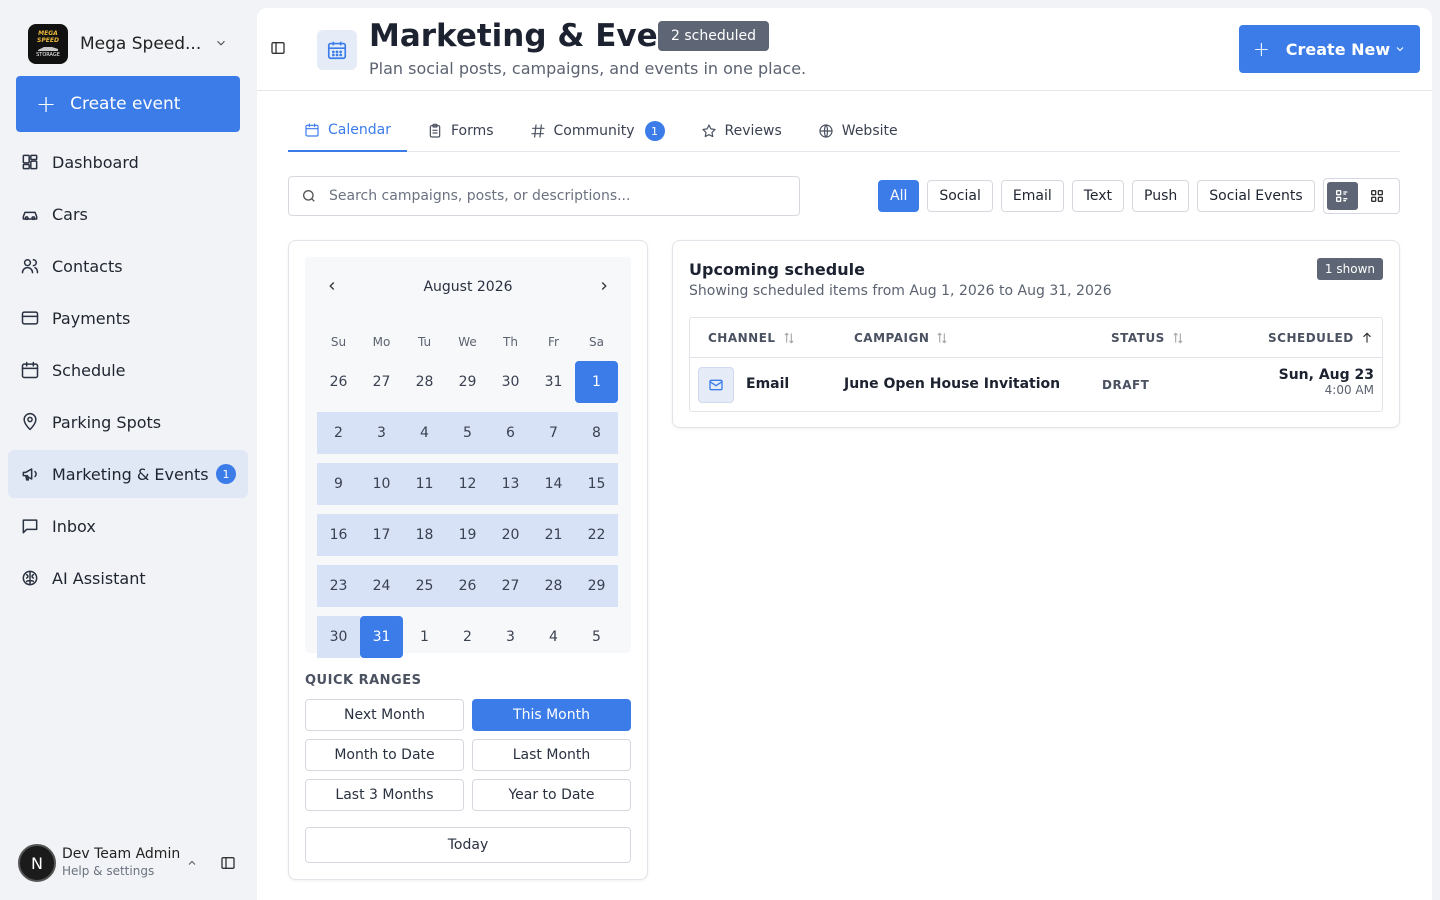 The width and height of the screenshot is (1440, 900). What do you see at coordinates (1098, 196) in the screenshot?
I see `filter-text: Text` at bounding box center [1098, 196].